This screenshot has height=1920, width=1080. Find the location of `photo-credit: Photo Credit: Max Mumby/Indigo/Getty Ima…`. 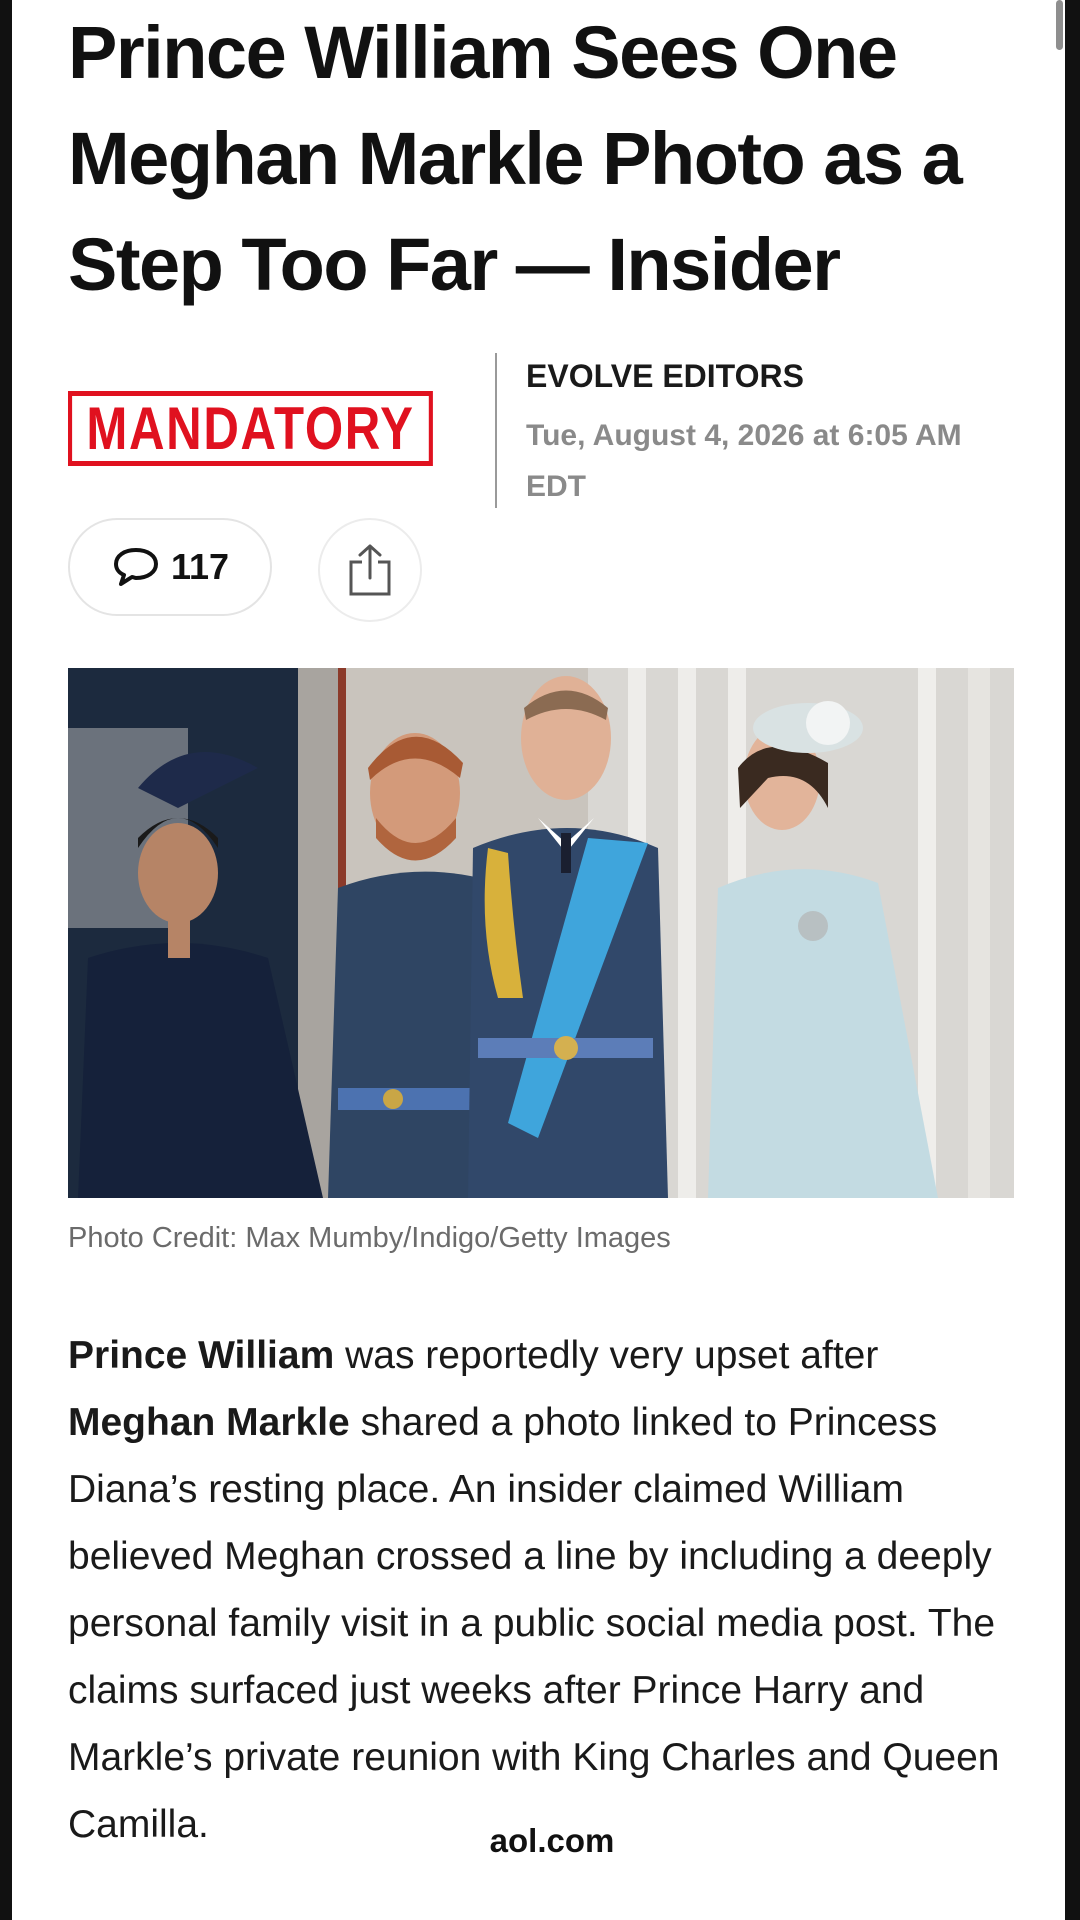

photo-credit: Photo Credit: Max Mumby/Indigo/Getty Ima… is located at coordinates (369, 1238).